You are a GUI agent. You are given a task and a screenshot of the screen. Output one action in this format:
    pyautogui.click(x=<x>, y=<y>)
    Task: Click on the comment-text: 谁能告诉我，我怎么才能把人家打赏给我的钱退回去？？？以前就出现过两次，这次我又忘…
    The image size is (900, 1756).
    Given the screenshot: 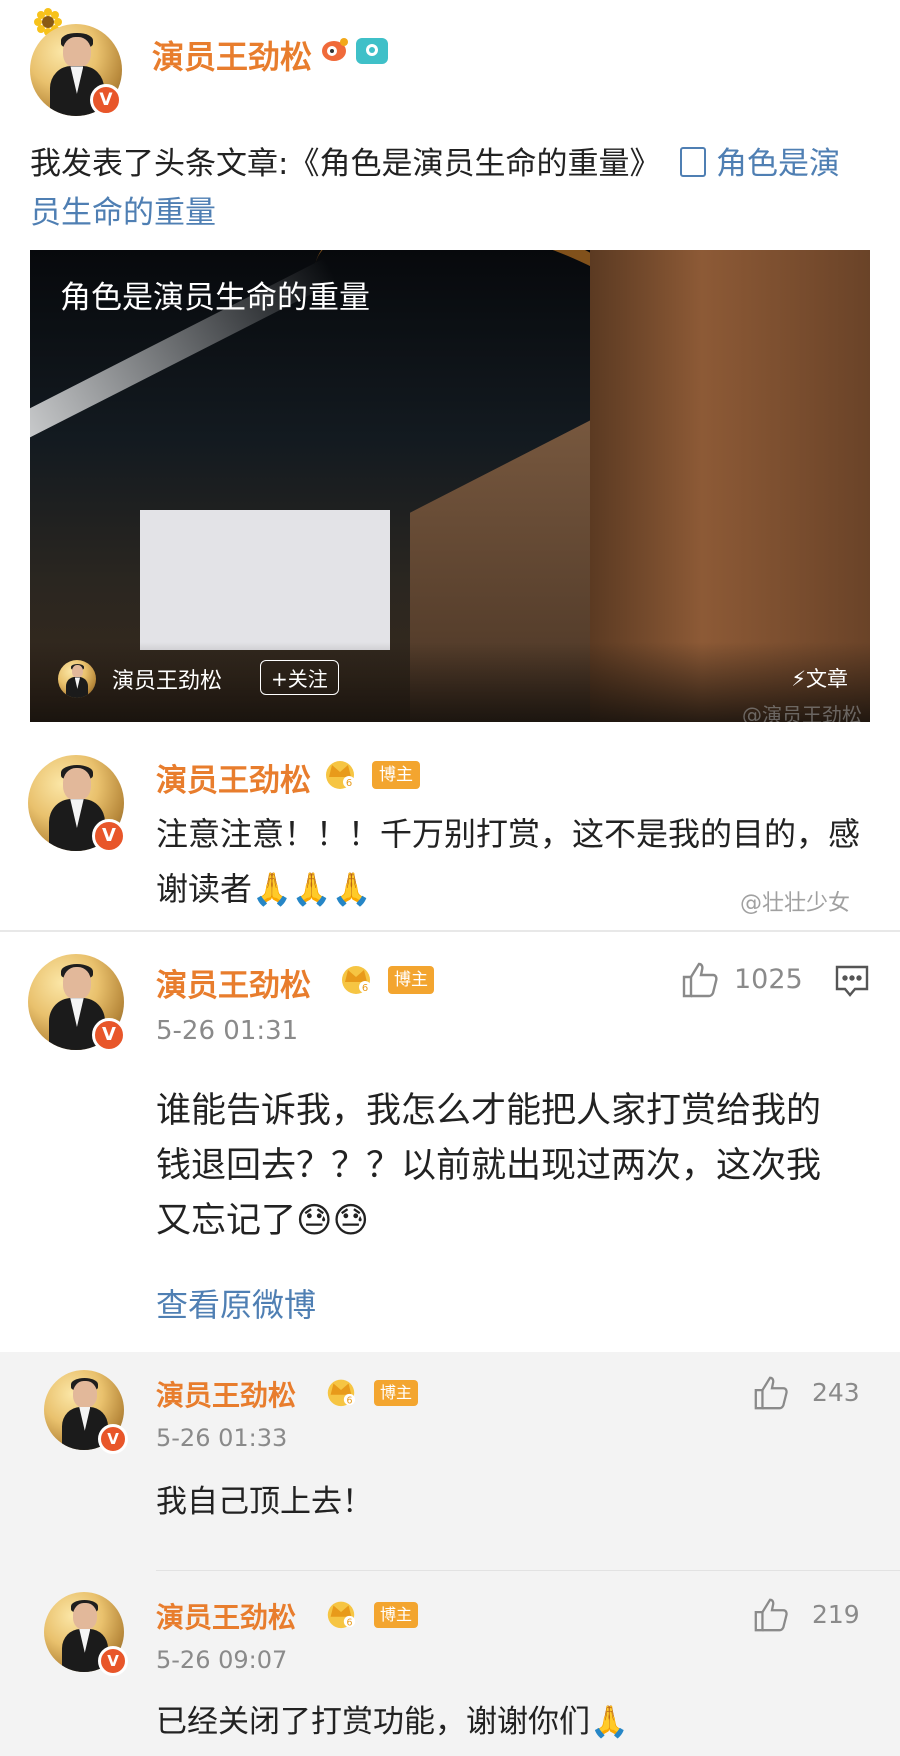 What is the action you would take?
    pyautogui.click(x=489, y=1166)
    